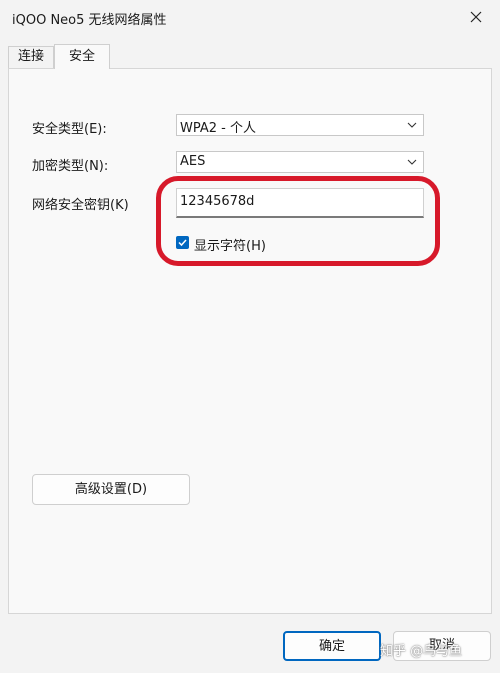 This screenshot has width=500, height=673. What do you see at coordinates (332, 646) in the screenshot?
I see `ok-button: 确定` at bounding box center [332, 646].